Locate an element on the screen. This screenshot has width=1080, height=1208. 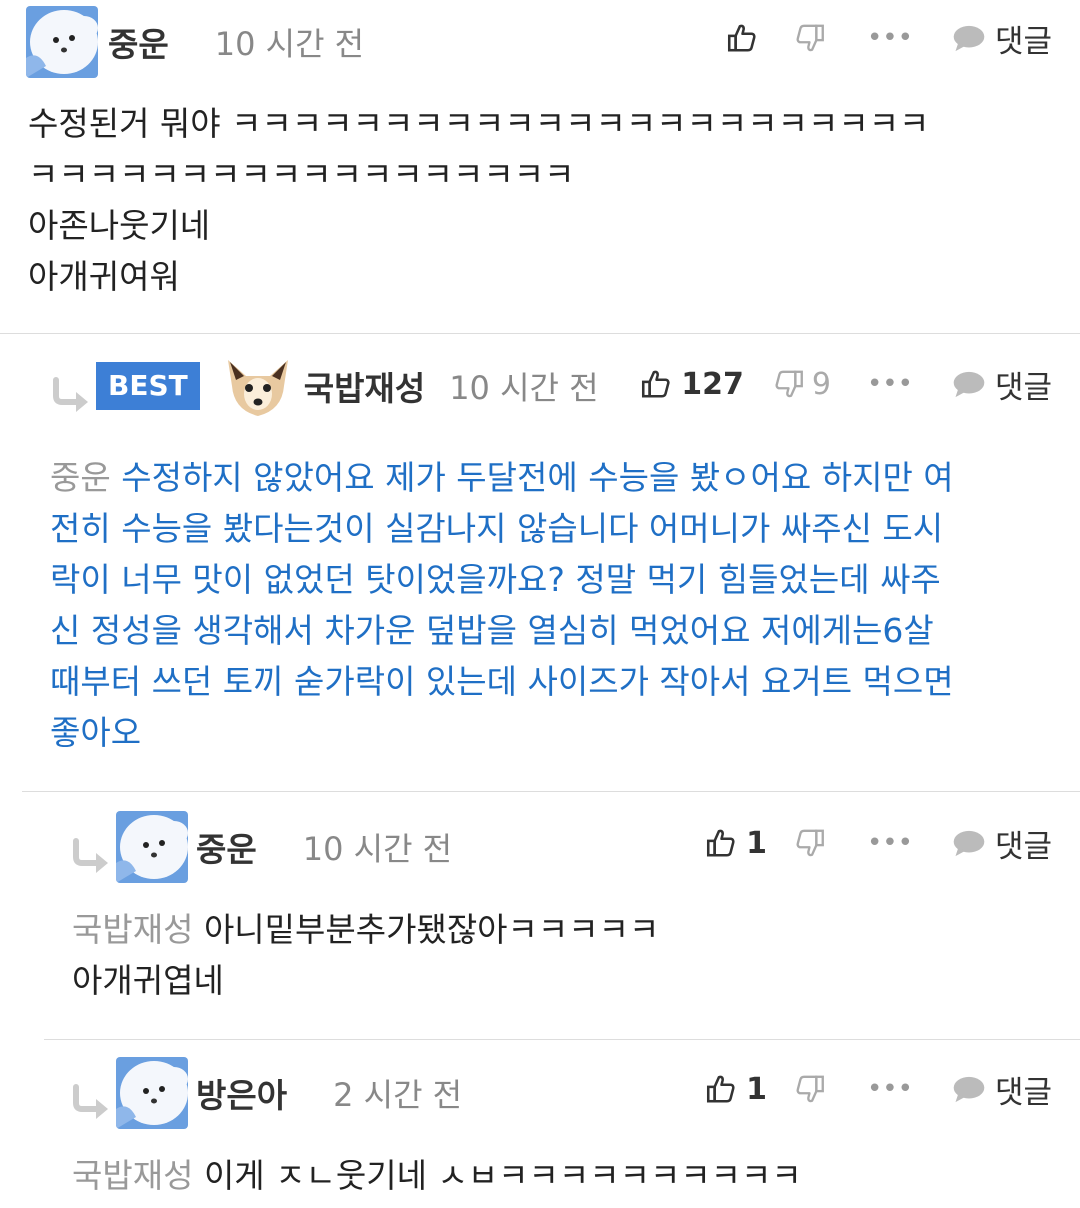
comment-body: 국밥재성 아니밑부분추가됐잖아ㅋㅋㅋㅋㅋ 아개귀엽네 is located at coordinates (365, 955).